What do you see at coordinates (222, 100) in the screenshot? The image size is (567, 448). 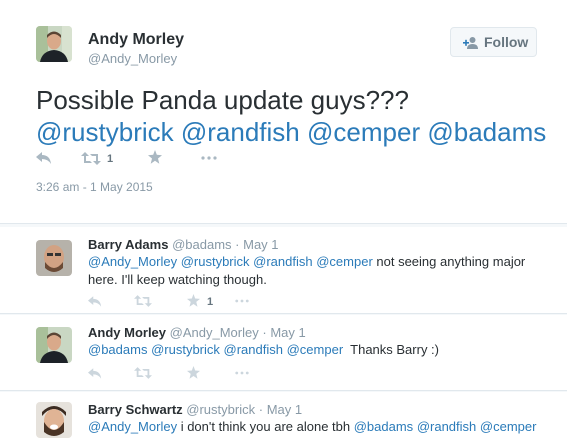 I see `tweet-text-line: Possible Panda update guys???` at bounding box center [222, 100].